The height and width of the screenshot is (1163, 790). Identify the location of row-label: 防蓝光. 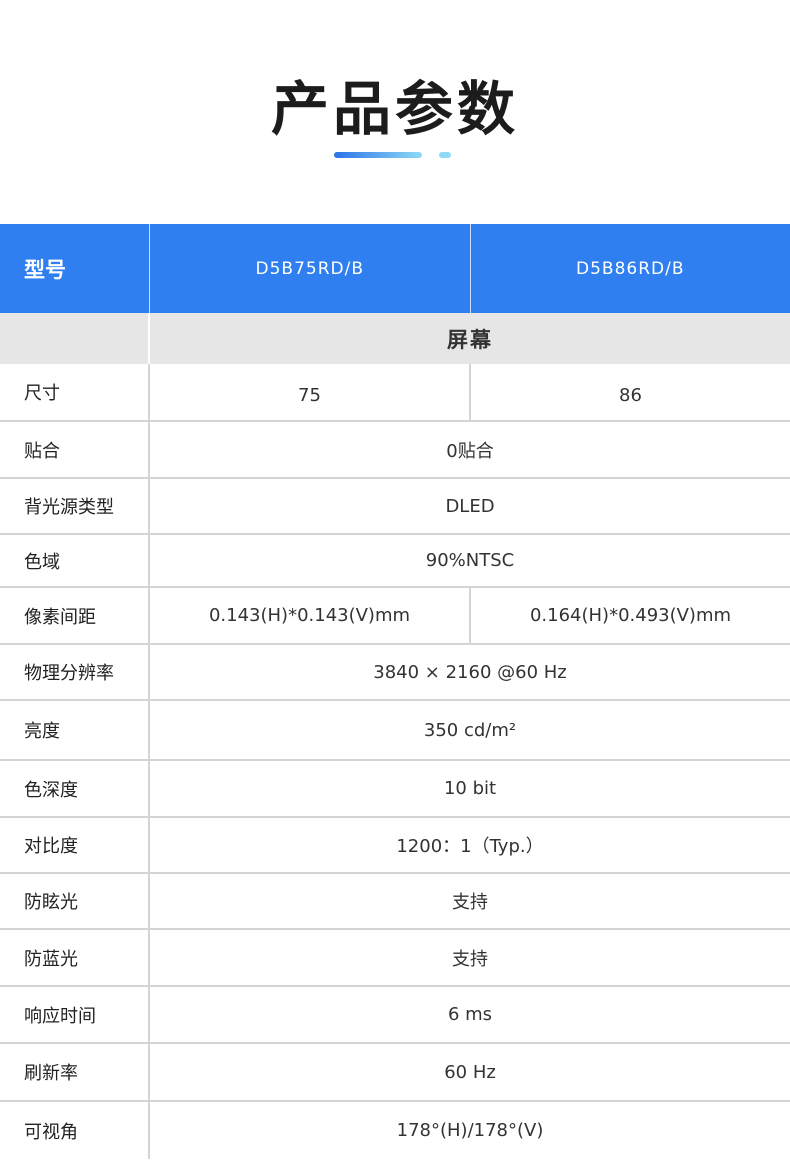
(75, 957).